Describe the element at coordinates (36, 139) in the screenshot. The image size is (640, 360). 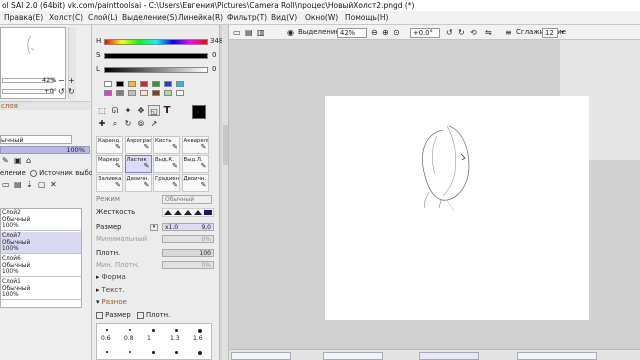
I see `blend-mode-select: ычный` at that location.